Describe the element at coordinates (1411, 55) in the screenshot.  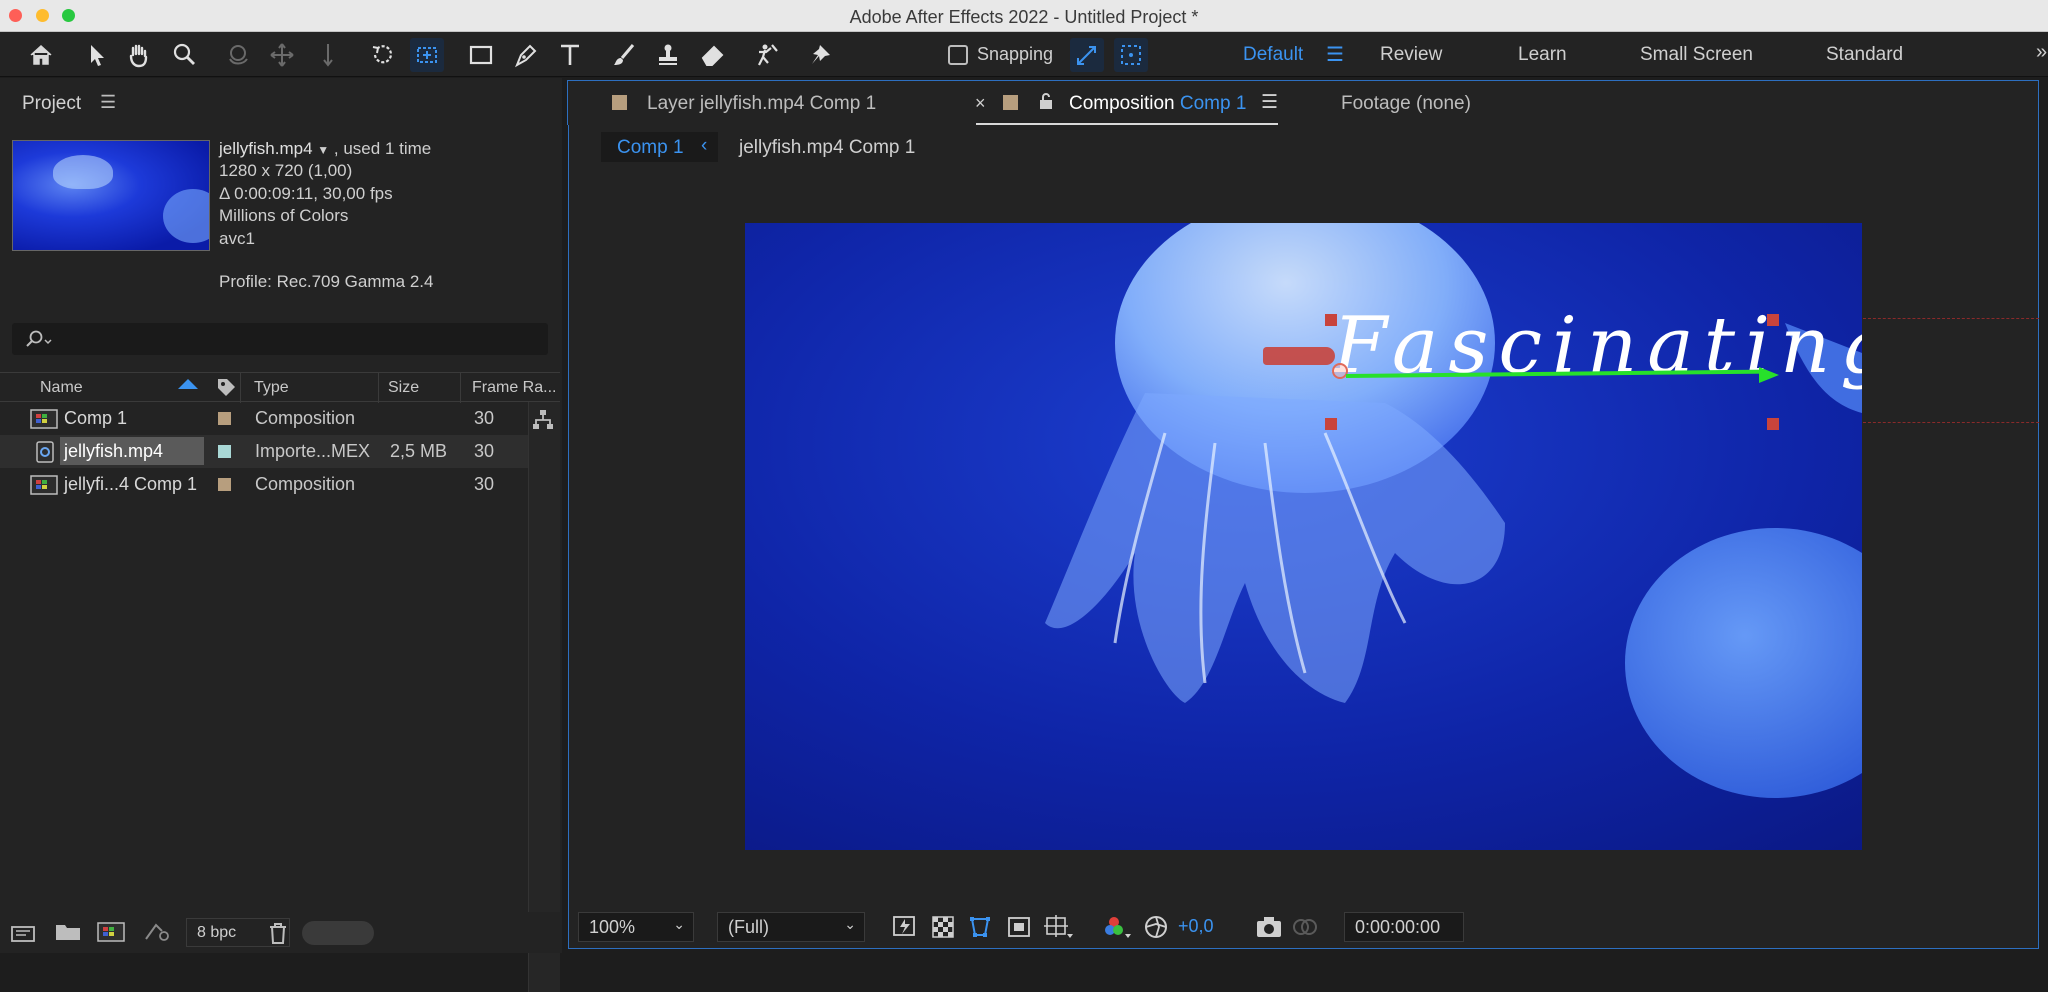
I see `workspace-review: Review` at that location.